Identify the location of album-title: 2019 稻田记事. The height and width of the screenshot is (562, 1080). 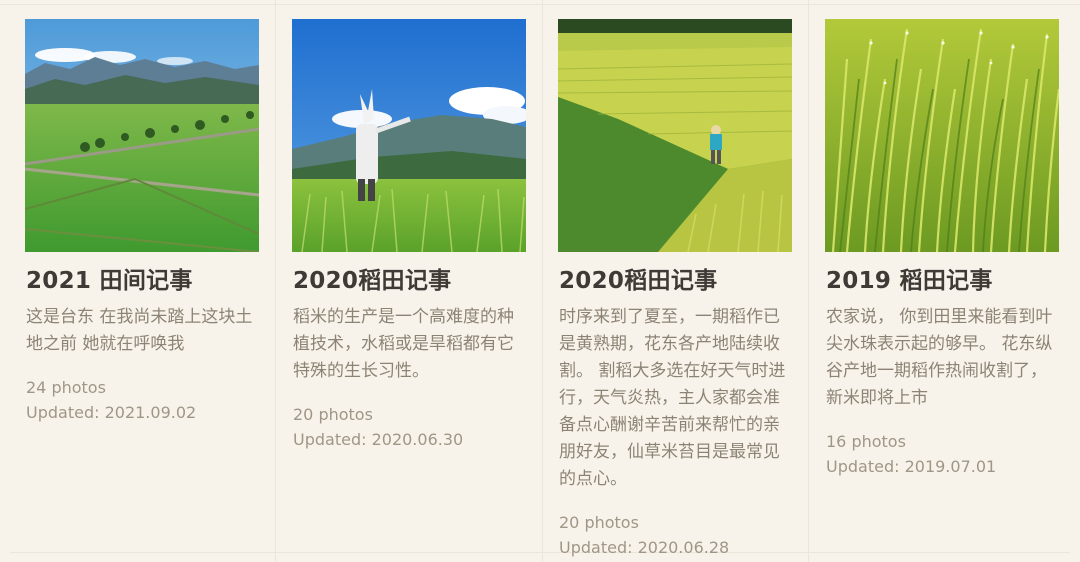
(943, 281).